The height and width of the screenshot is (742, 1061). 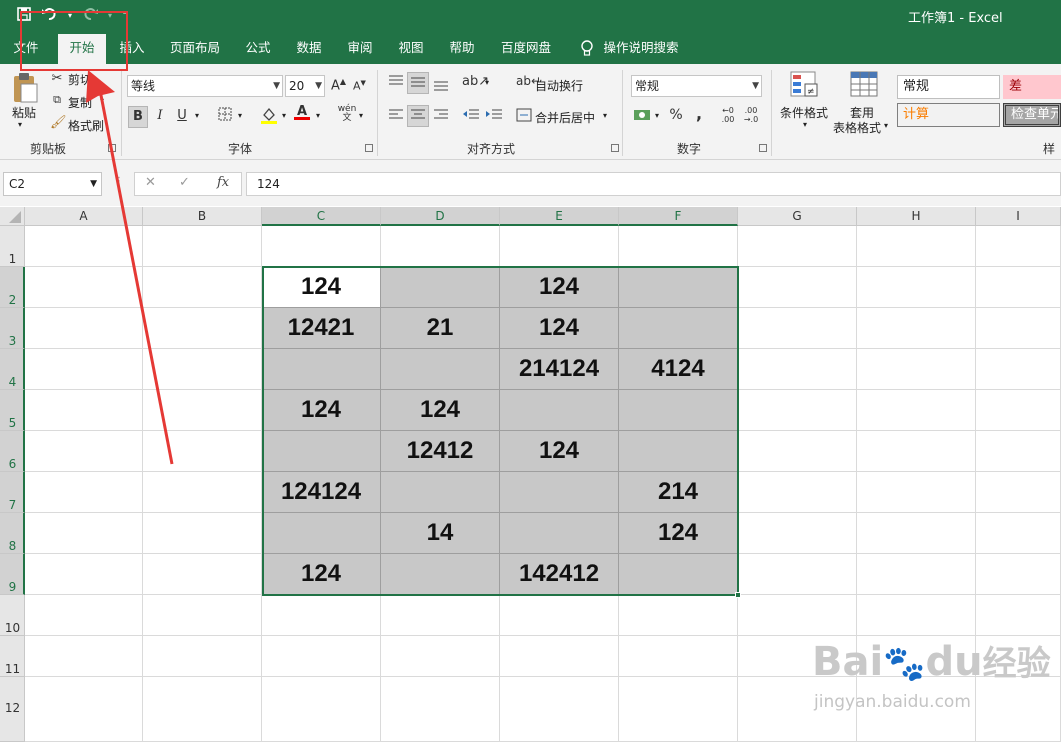 What do you see at coordinates (205, 86) in the screenshot?
I see `font-name-select: 等线 ▼` at bounding box center [205, 86].